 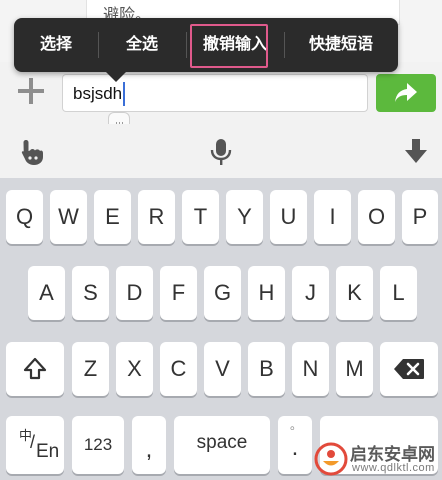 I want to click on menu-item-select-all: 全选, so click(x=142, y=45).